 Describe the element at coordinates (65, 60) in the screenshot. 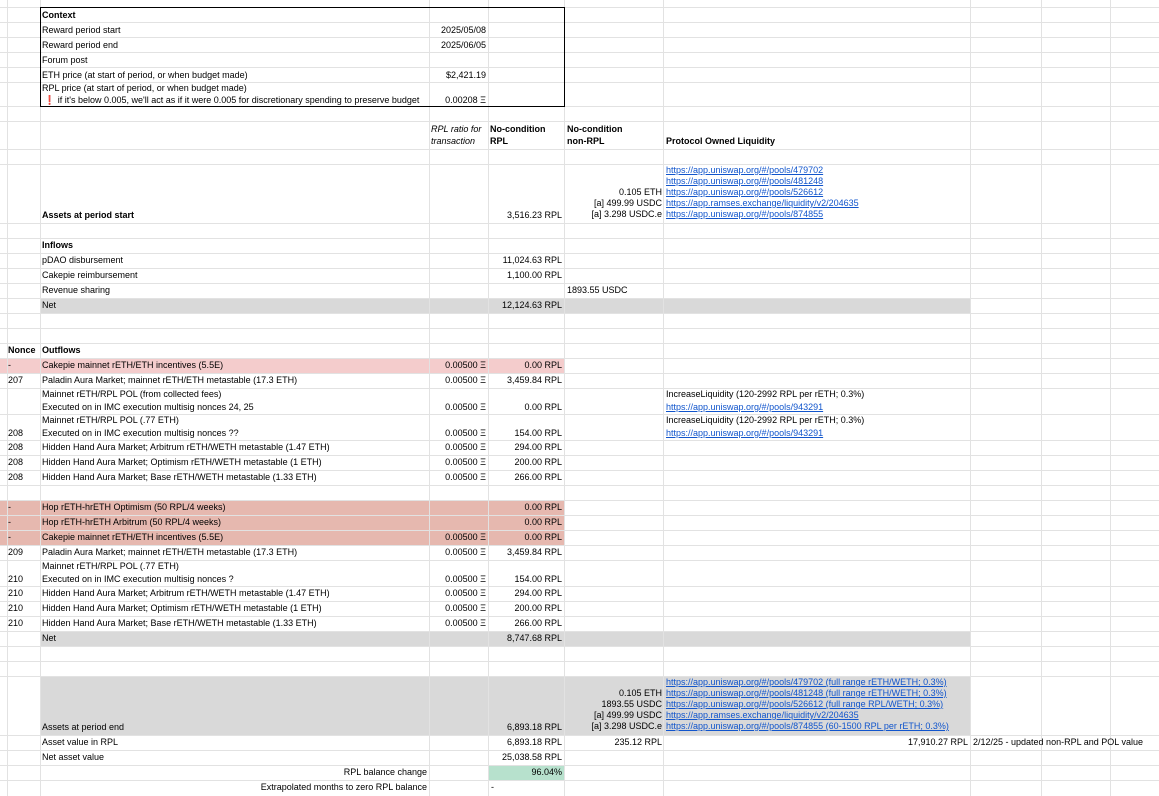

I see `context-label: Forum post` at that location.